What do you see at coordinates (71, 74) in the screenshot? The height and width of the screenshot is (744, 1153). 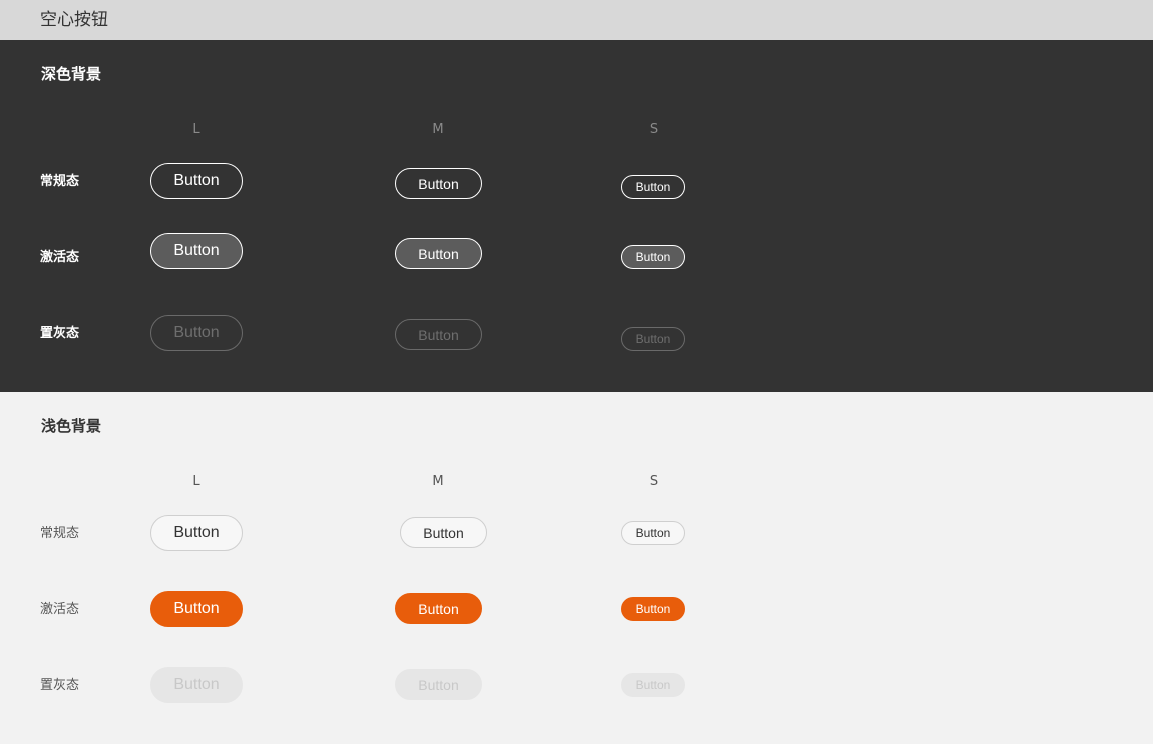 I see `section-title-dark: 深色背景` at bounding box center [71, 74].